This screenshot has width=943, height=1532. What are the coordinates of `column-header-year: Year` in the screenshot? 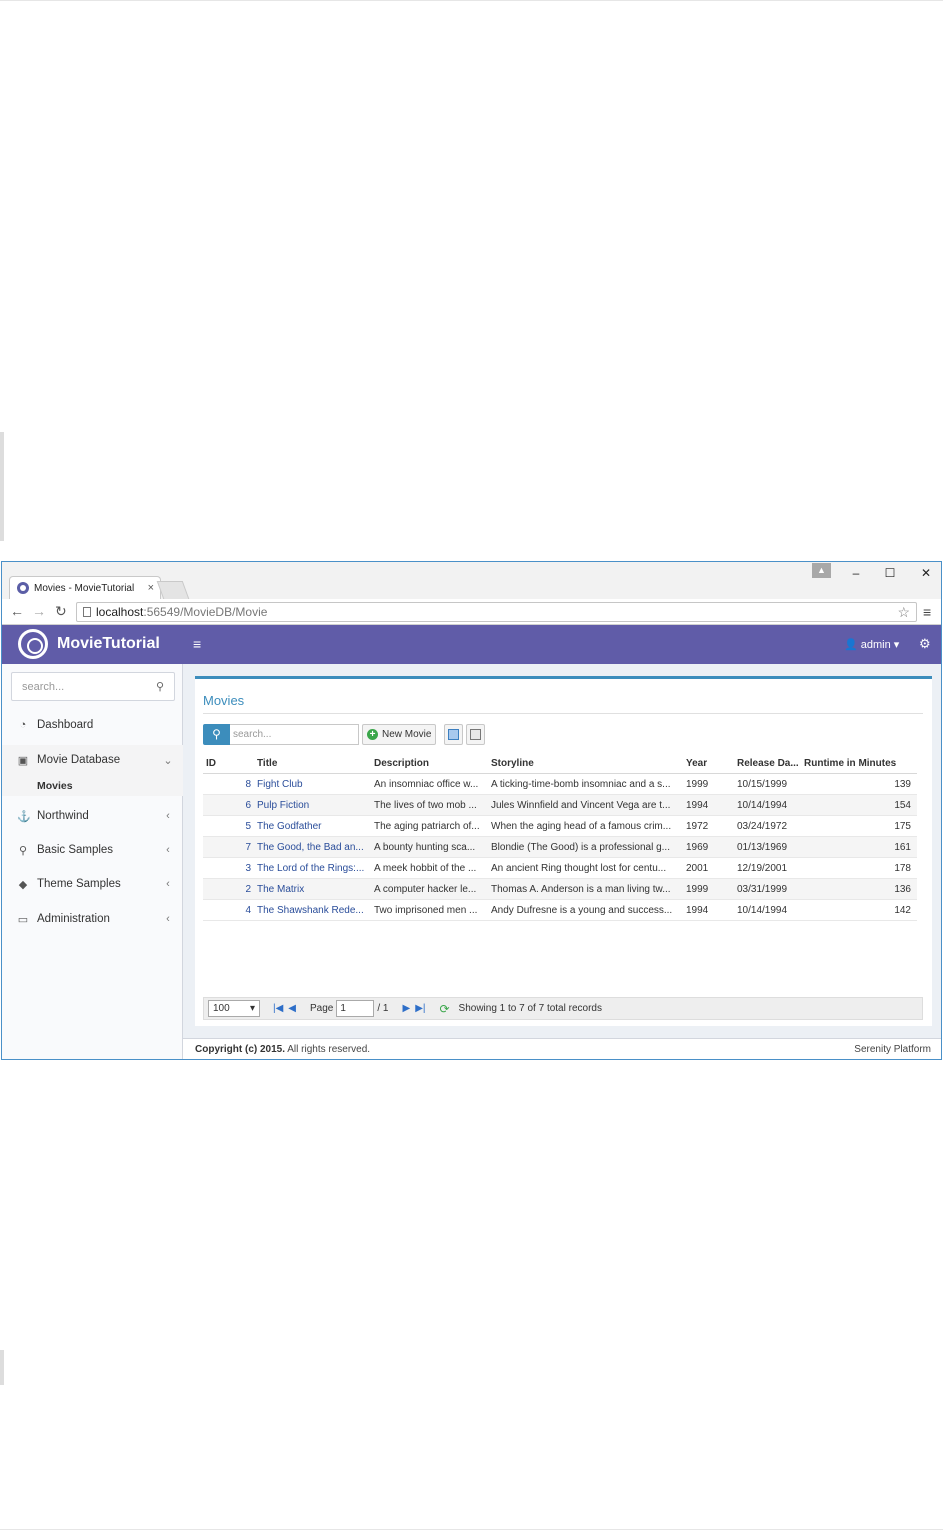 It's located at (708, 763).